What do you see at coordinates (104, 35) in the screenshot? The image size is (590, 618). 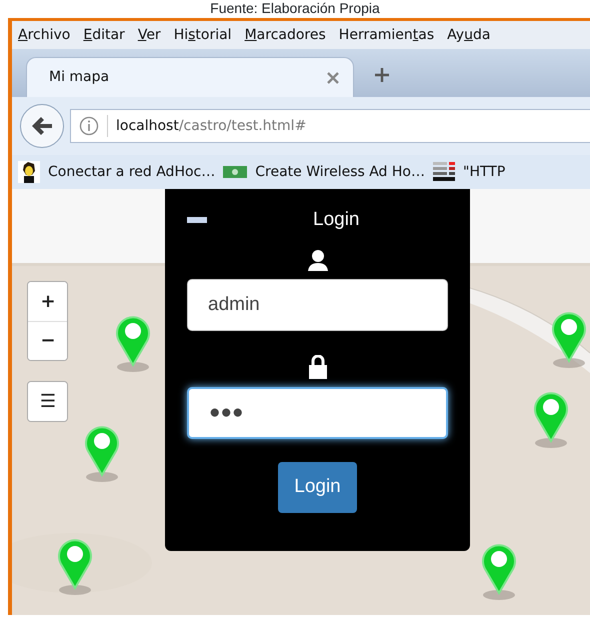 I see `menu-item: Editar` at bounding box center [104, 35].